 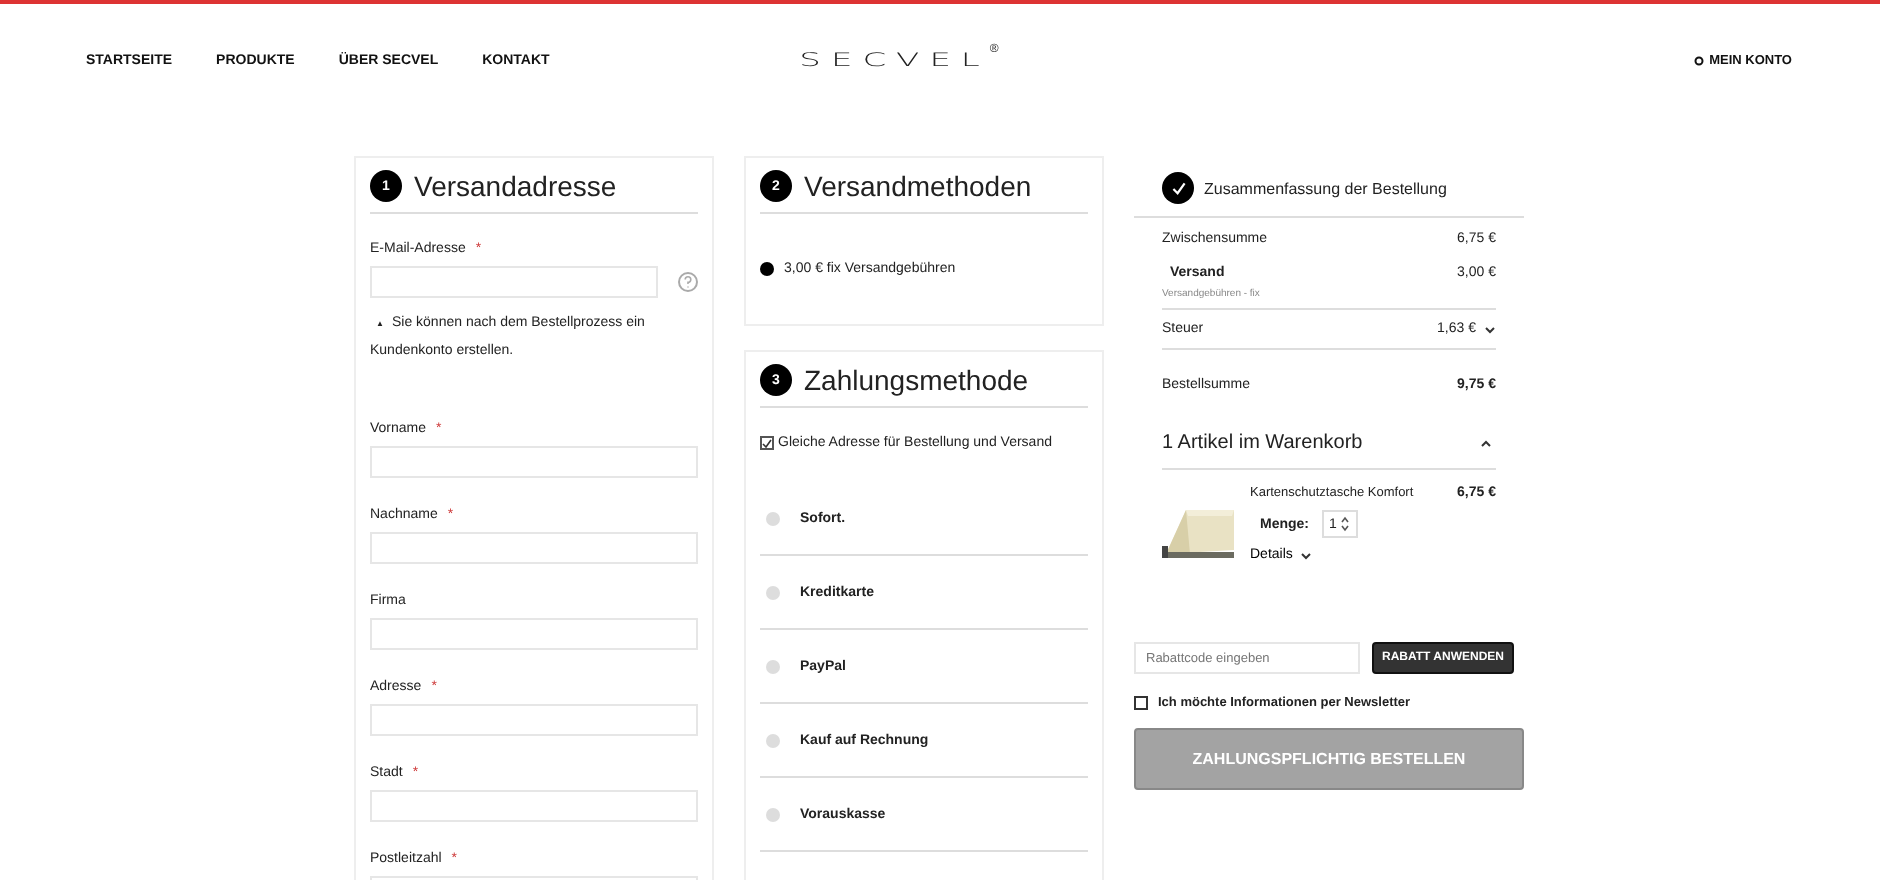 I want to click on summary-title: Zusammenfassung der Bestellung, so click(x=1325, y=188).